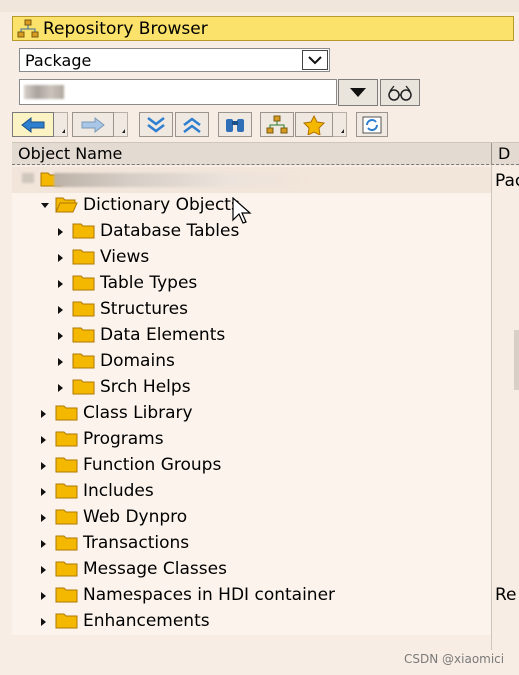 The height and width of the screenshot is (675, 519). I want to click on tree-node-label: Class Library, so click(138, 413).